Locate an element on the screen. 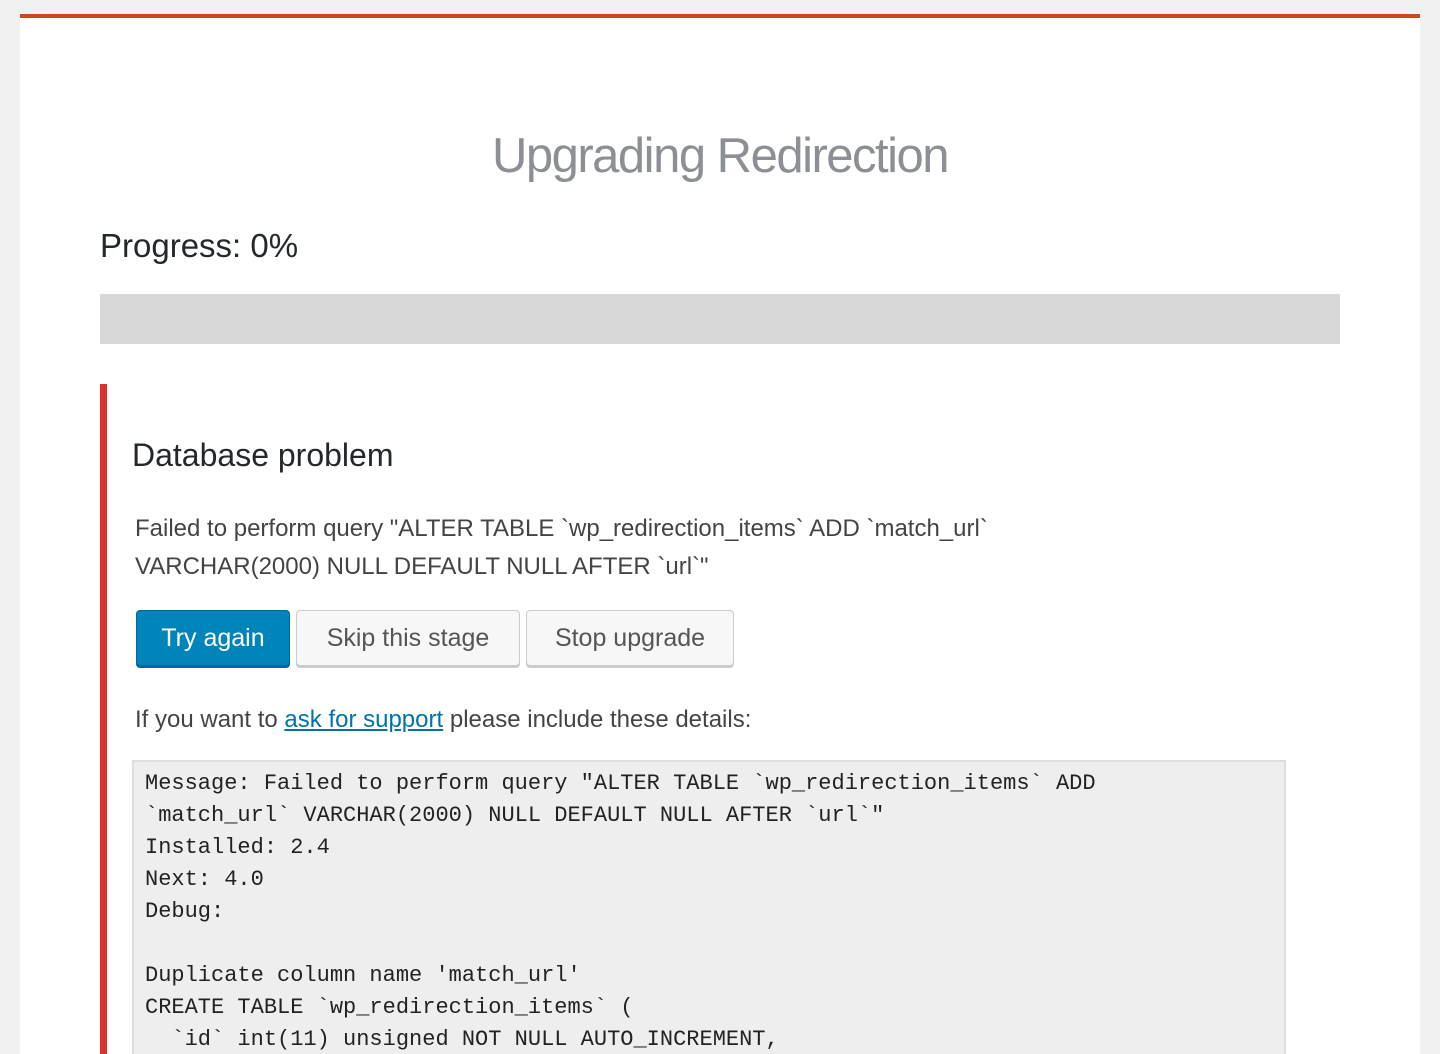 Image resolution: width=1440 pixels, height=1054 pixels. skip-stage-button: Skip this stage is located at coordinates (408, 638).